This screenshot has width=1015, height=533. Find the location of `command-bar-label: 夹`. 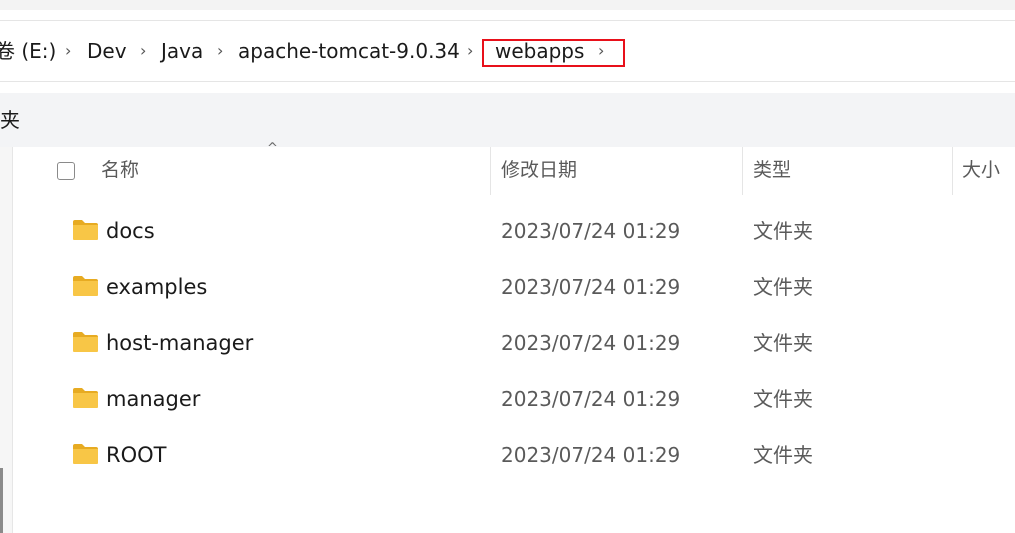

command-bar-label: 夹 is located at coordinates (10, 120).